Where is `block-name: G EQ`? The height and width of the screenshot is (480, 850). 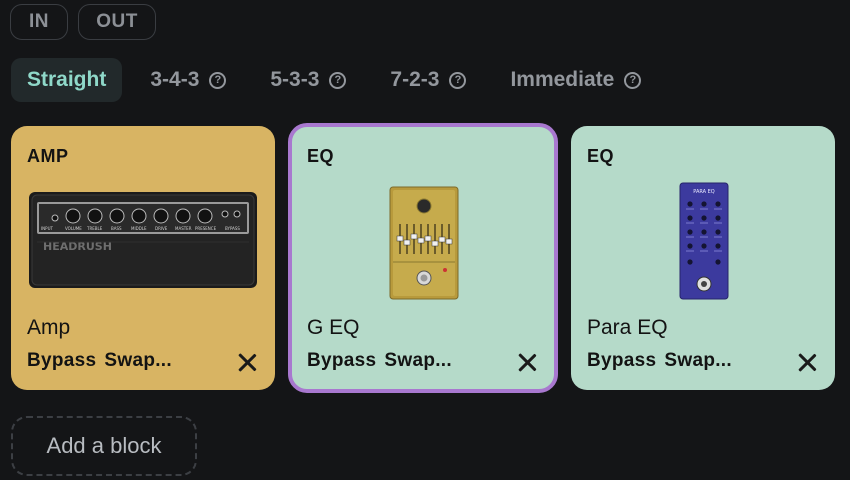 block-name: G EQ is located at coordinates (333, 327).